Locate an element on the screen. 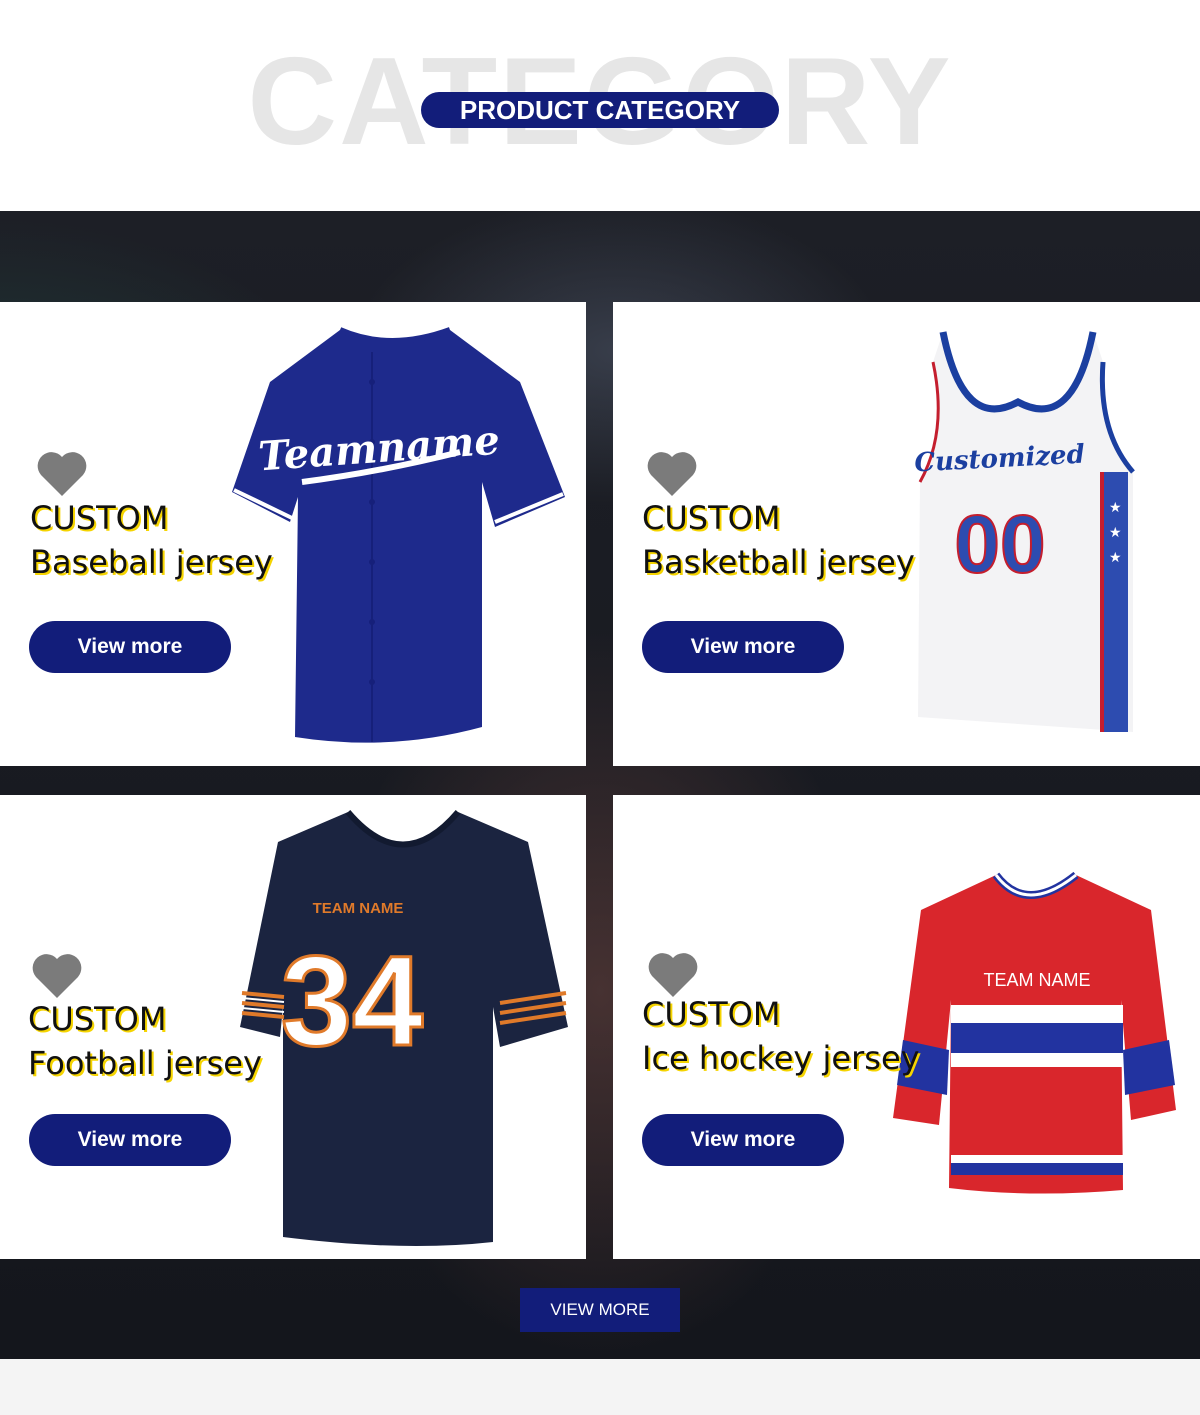  football-jersey-image: TEAM NAME 34 is located at coordinates (404, 1028).